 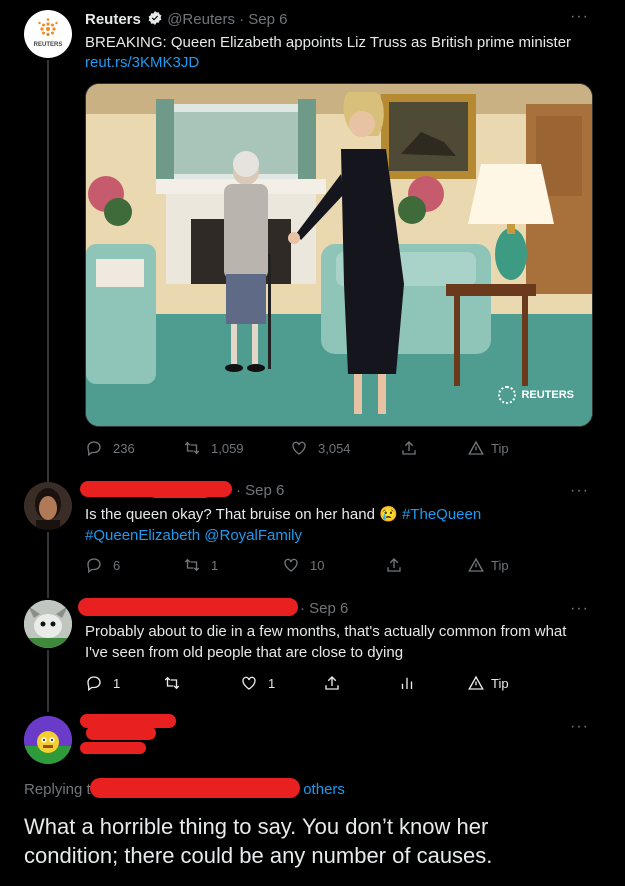 What do you see at coordinates (507, 395) in the screenshot?
I see `watermark-logo-icon` at bounding box center [507, 395].